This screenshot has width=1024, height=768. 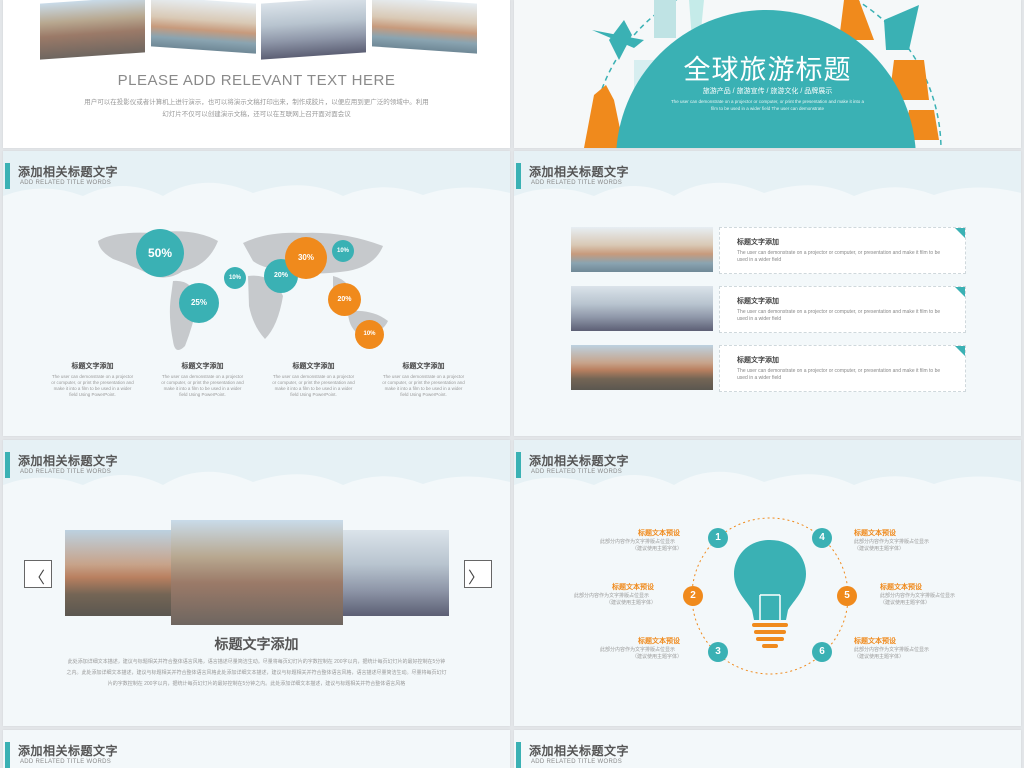 I want to click on map-bubble: 20%, so click(x=344, y=299).